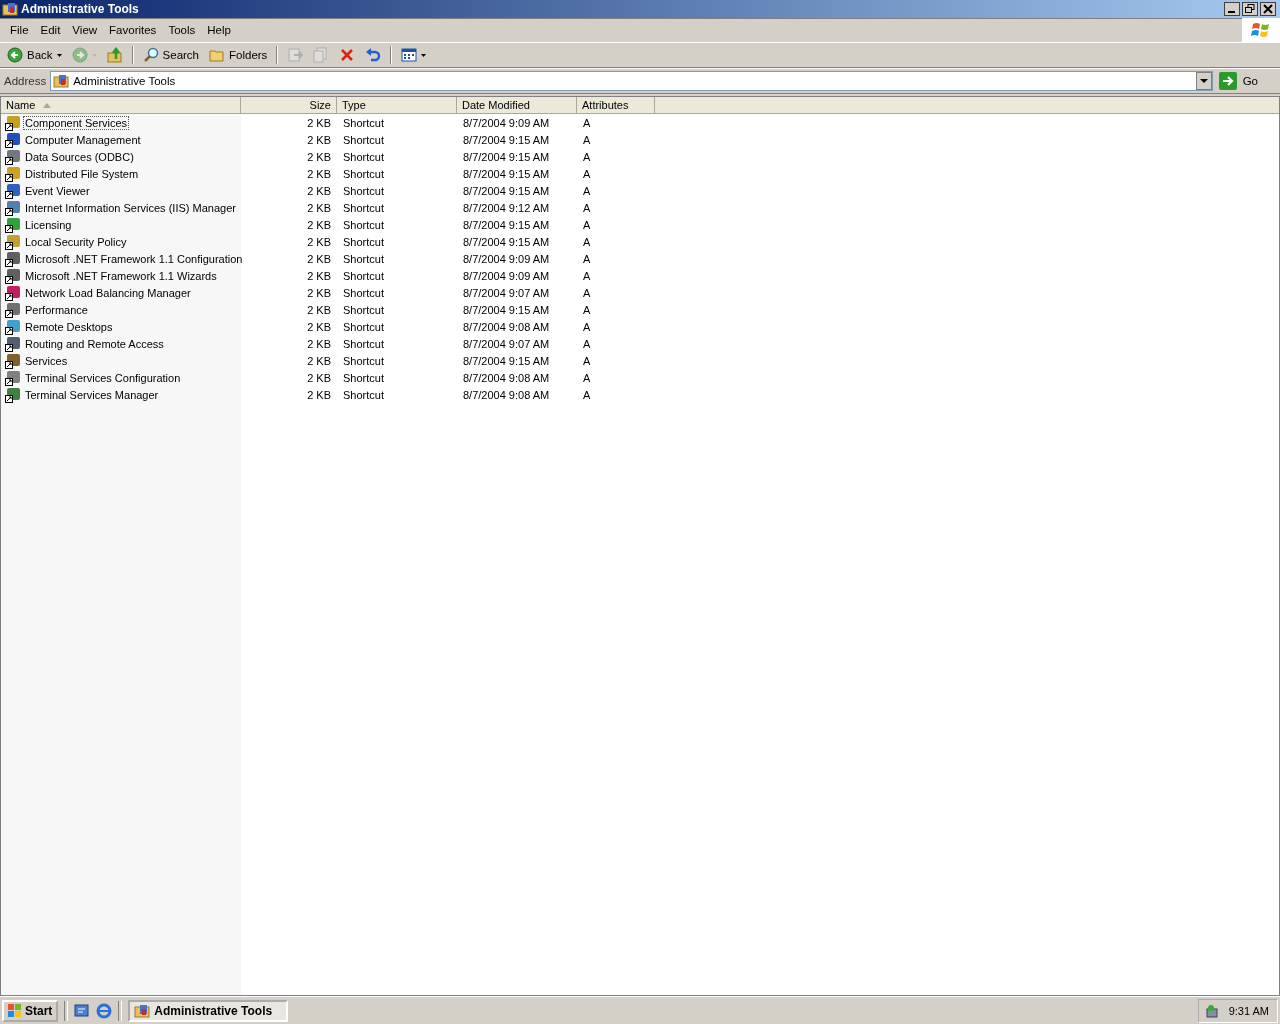 This screenshot has height=1024, width=1280. What do you see at coordinates (182, 30) in the screenshot?
I see `menu-item: Tools` at bounding box center [182, 30].